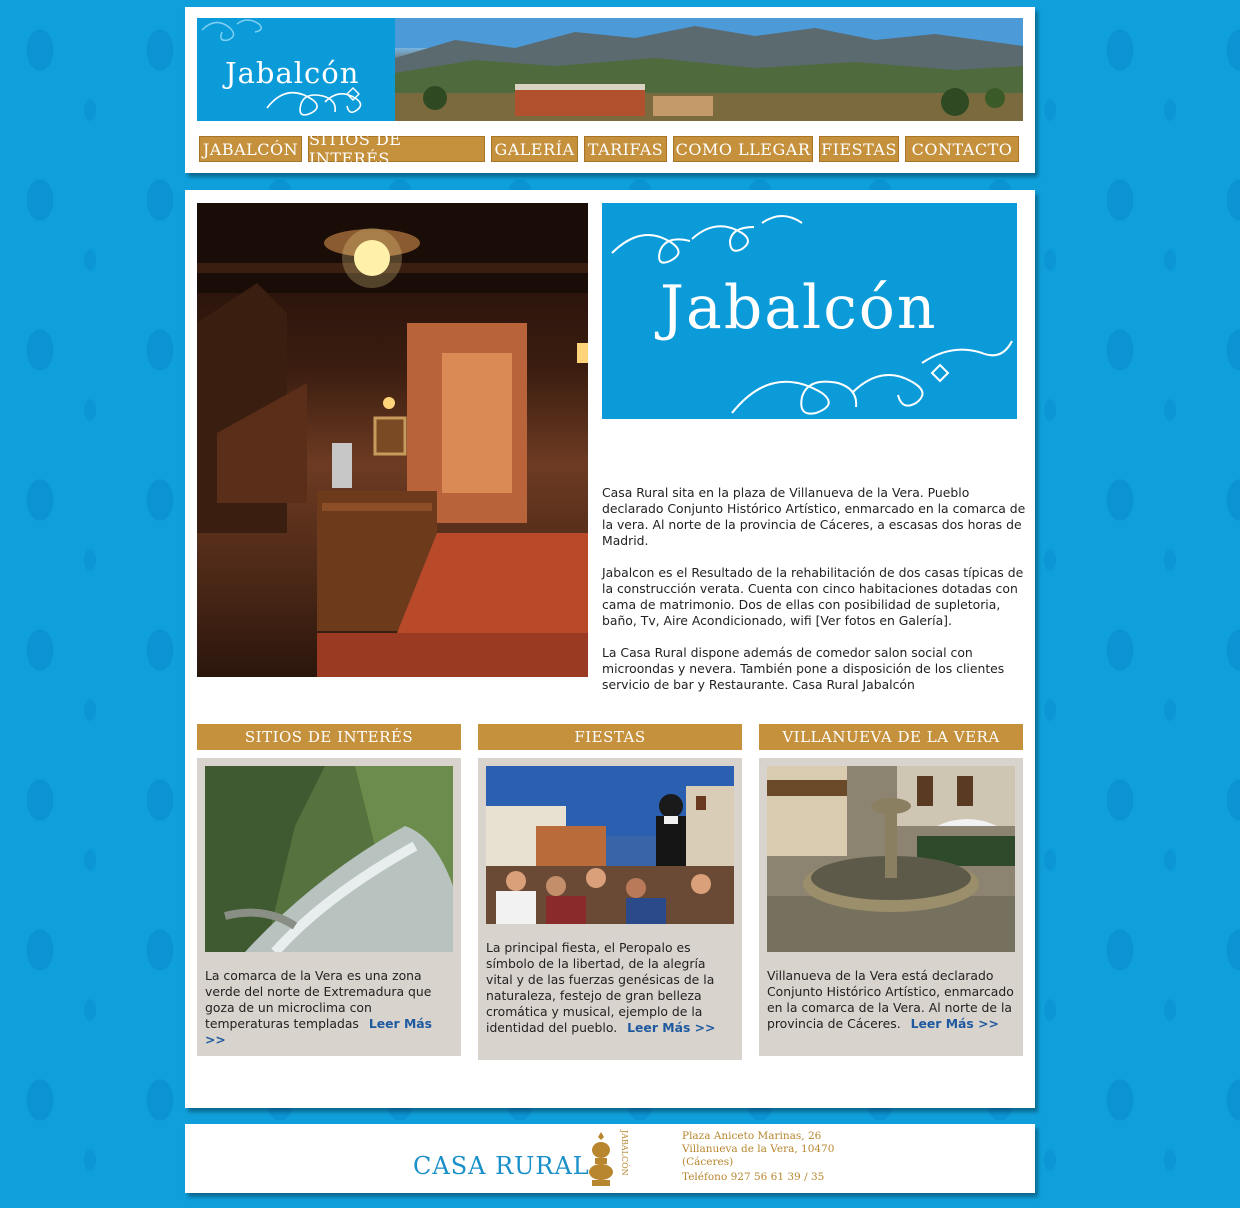 This screenshot has width=1240, height=1208. Describe the element at coordinates (758, 1149) in the screenshot. I see `address-line: Villanueva de la Vera, 10470` at that location.